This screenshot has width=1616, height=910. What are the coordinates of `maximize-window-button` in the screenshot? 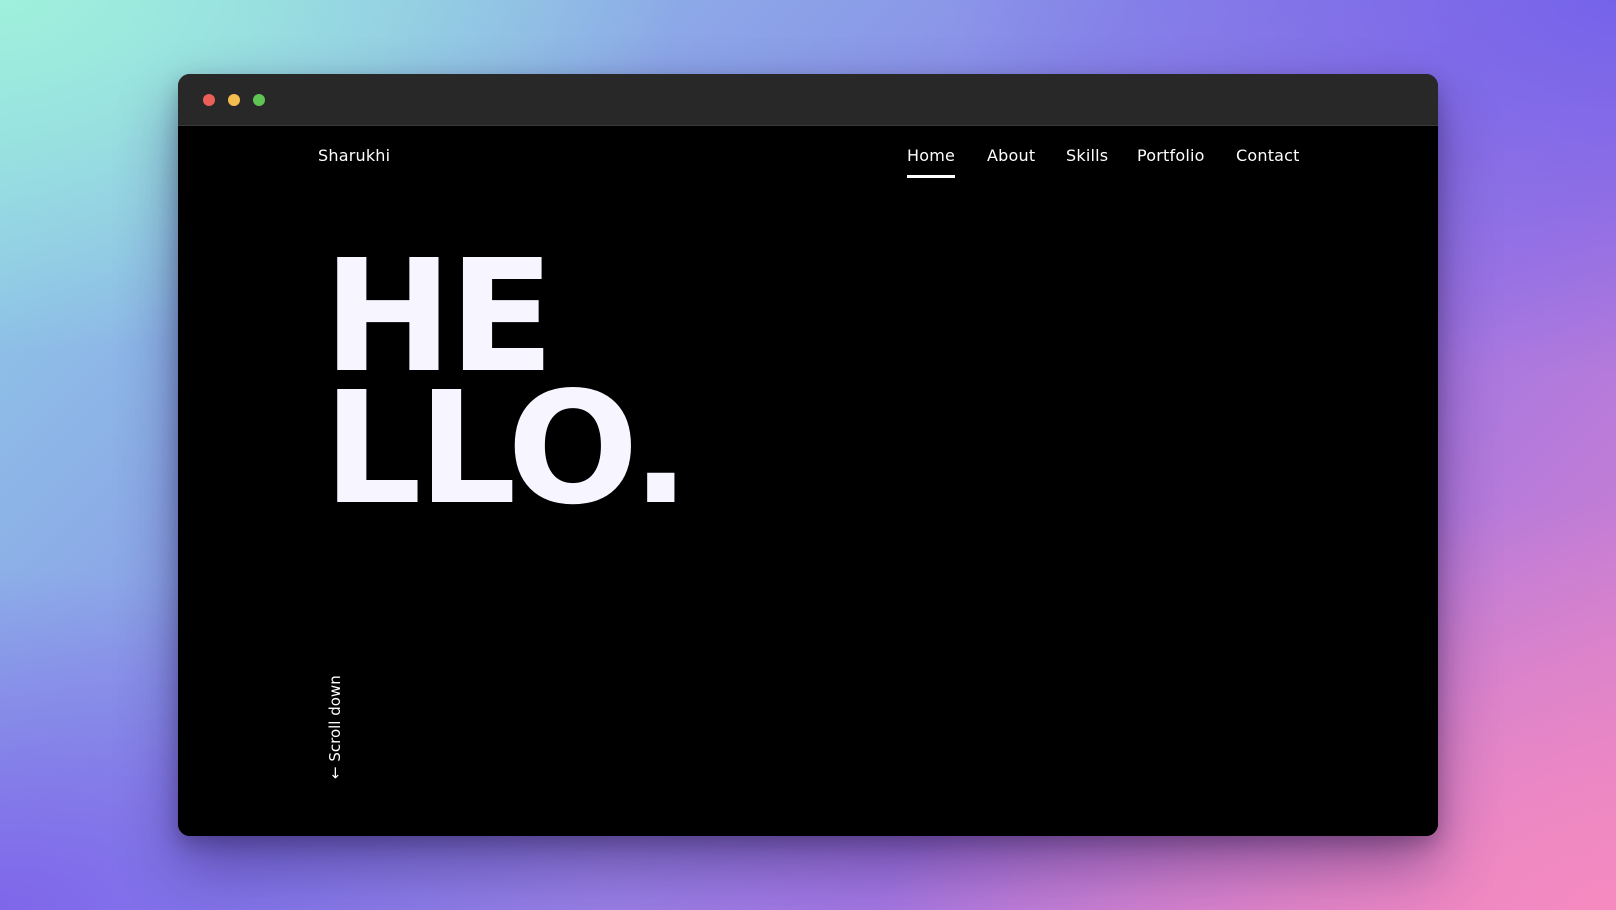 It's located at (259, 100).